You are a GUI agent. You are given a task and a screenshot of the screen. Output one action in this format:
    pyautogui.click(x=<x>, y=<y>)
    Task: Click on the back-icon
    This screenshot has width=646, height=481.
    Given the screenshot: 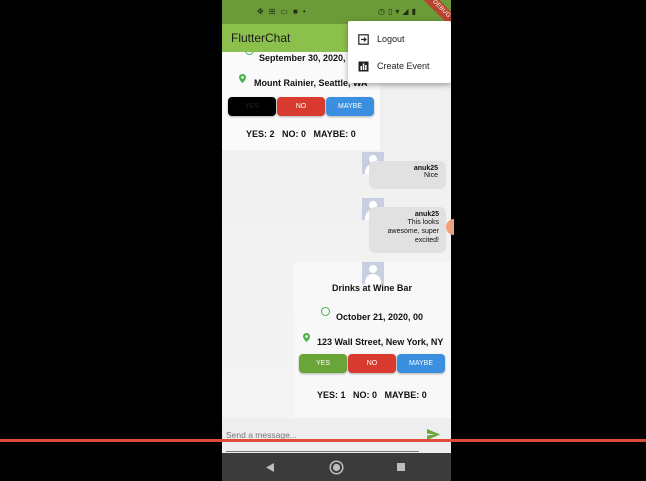 What is the action you would take?
    pyautogui.click(x=270, y=467)
    